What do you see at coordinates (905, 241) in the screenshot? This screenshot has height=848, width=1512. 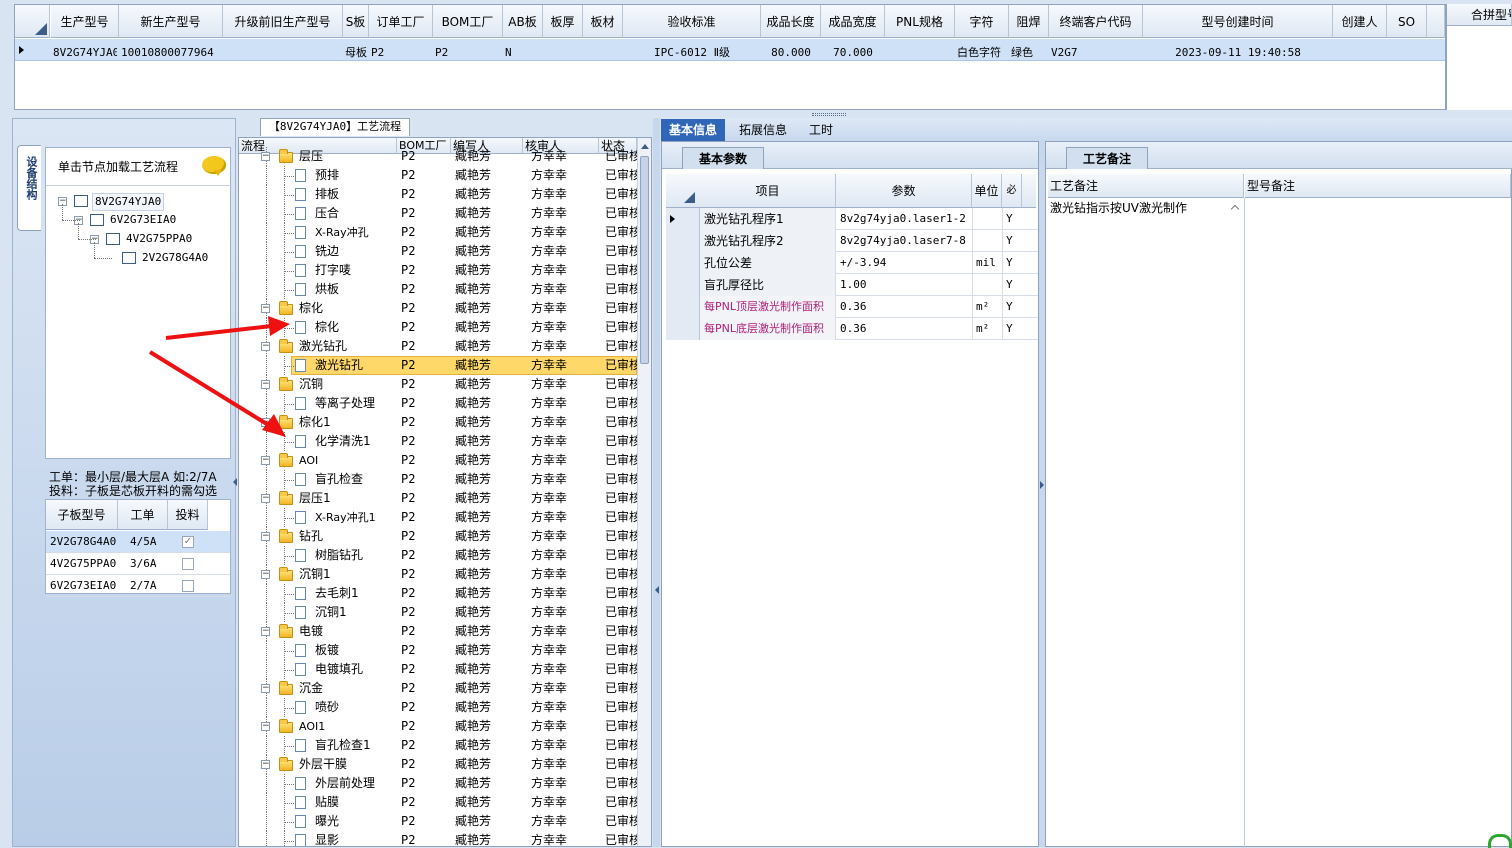 I see `param-value: 8v2g74yja0.laser7-8` at bounding box center [905, 241].